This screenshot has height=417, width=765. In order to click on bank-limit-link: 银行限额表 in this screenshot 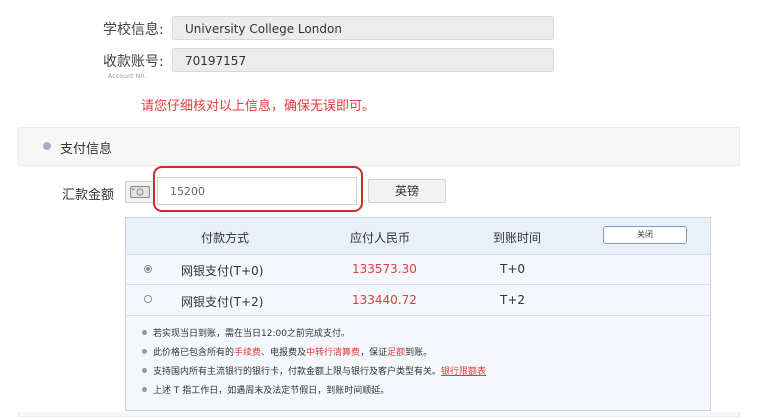, I will do `click(463, 372)`.